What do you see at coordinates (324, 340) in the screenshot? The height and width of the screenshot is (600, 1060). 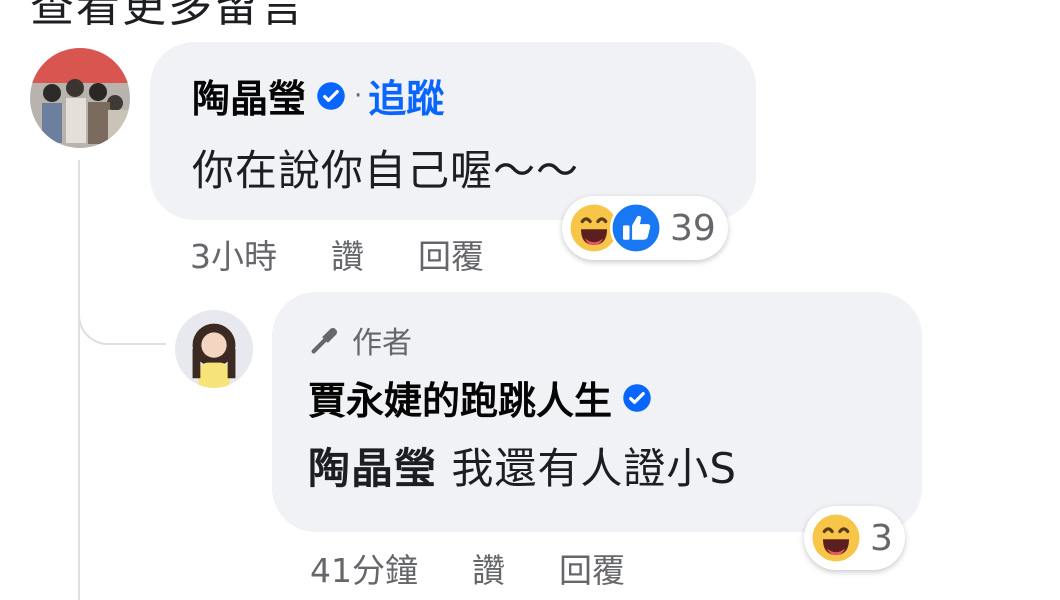 I see `megaphone-icon` at bounding box center [324, 340].